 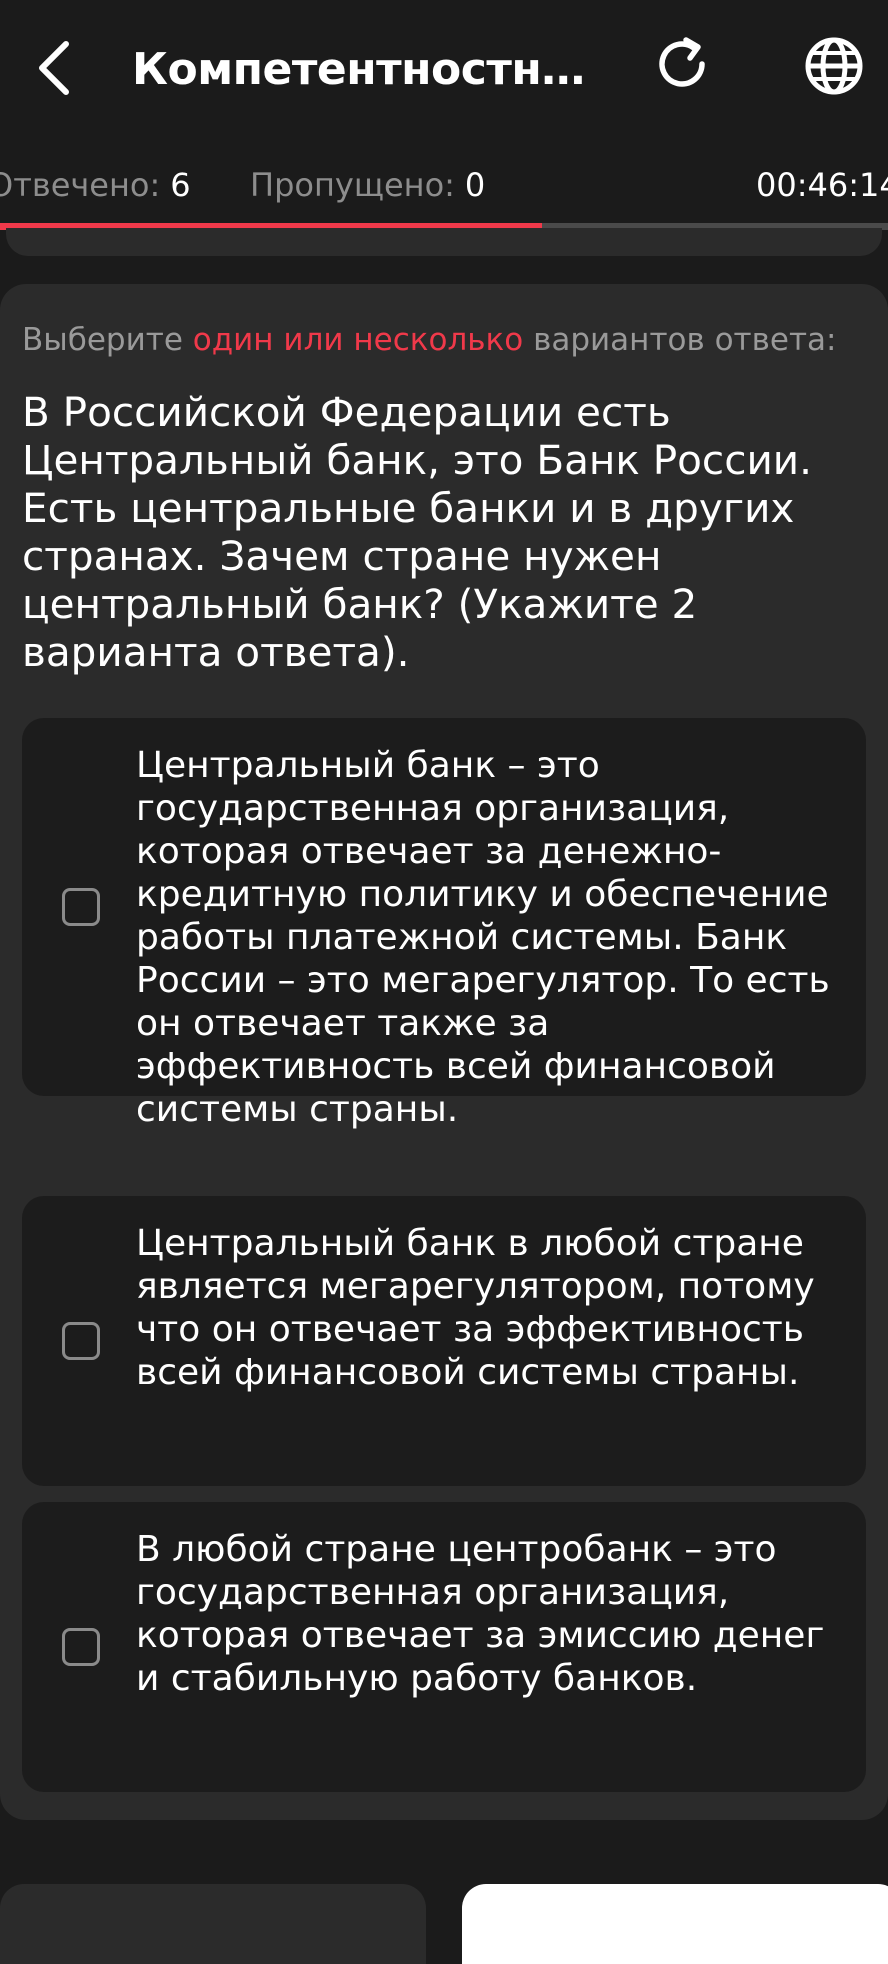 I want to click on chevron-left-icon, so click(x=54, y=70).